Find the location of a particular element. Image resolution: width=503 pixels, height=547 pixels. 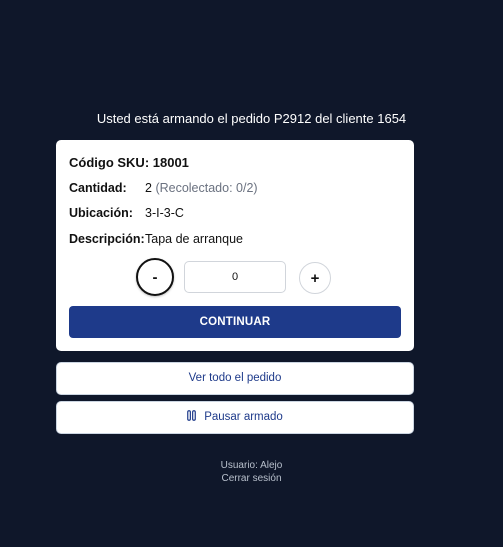

quantity-label: Cantidad: is located at coordinates (98, 188).